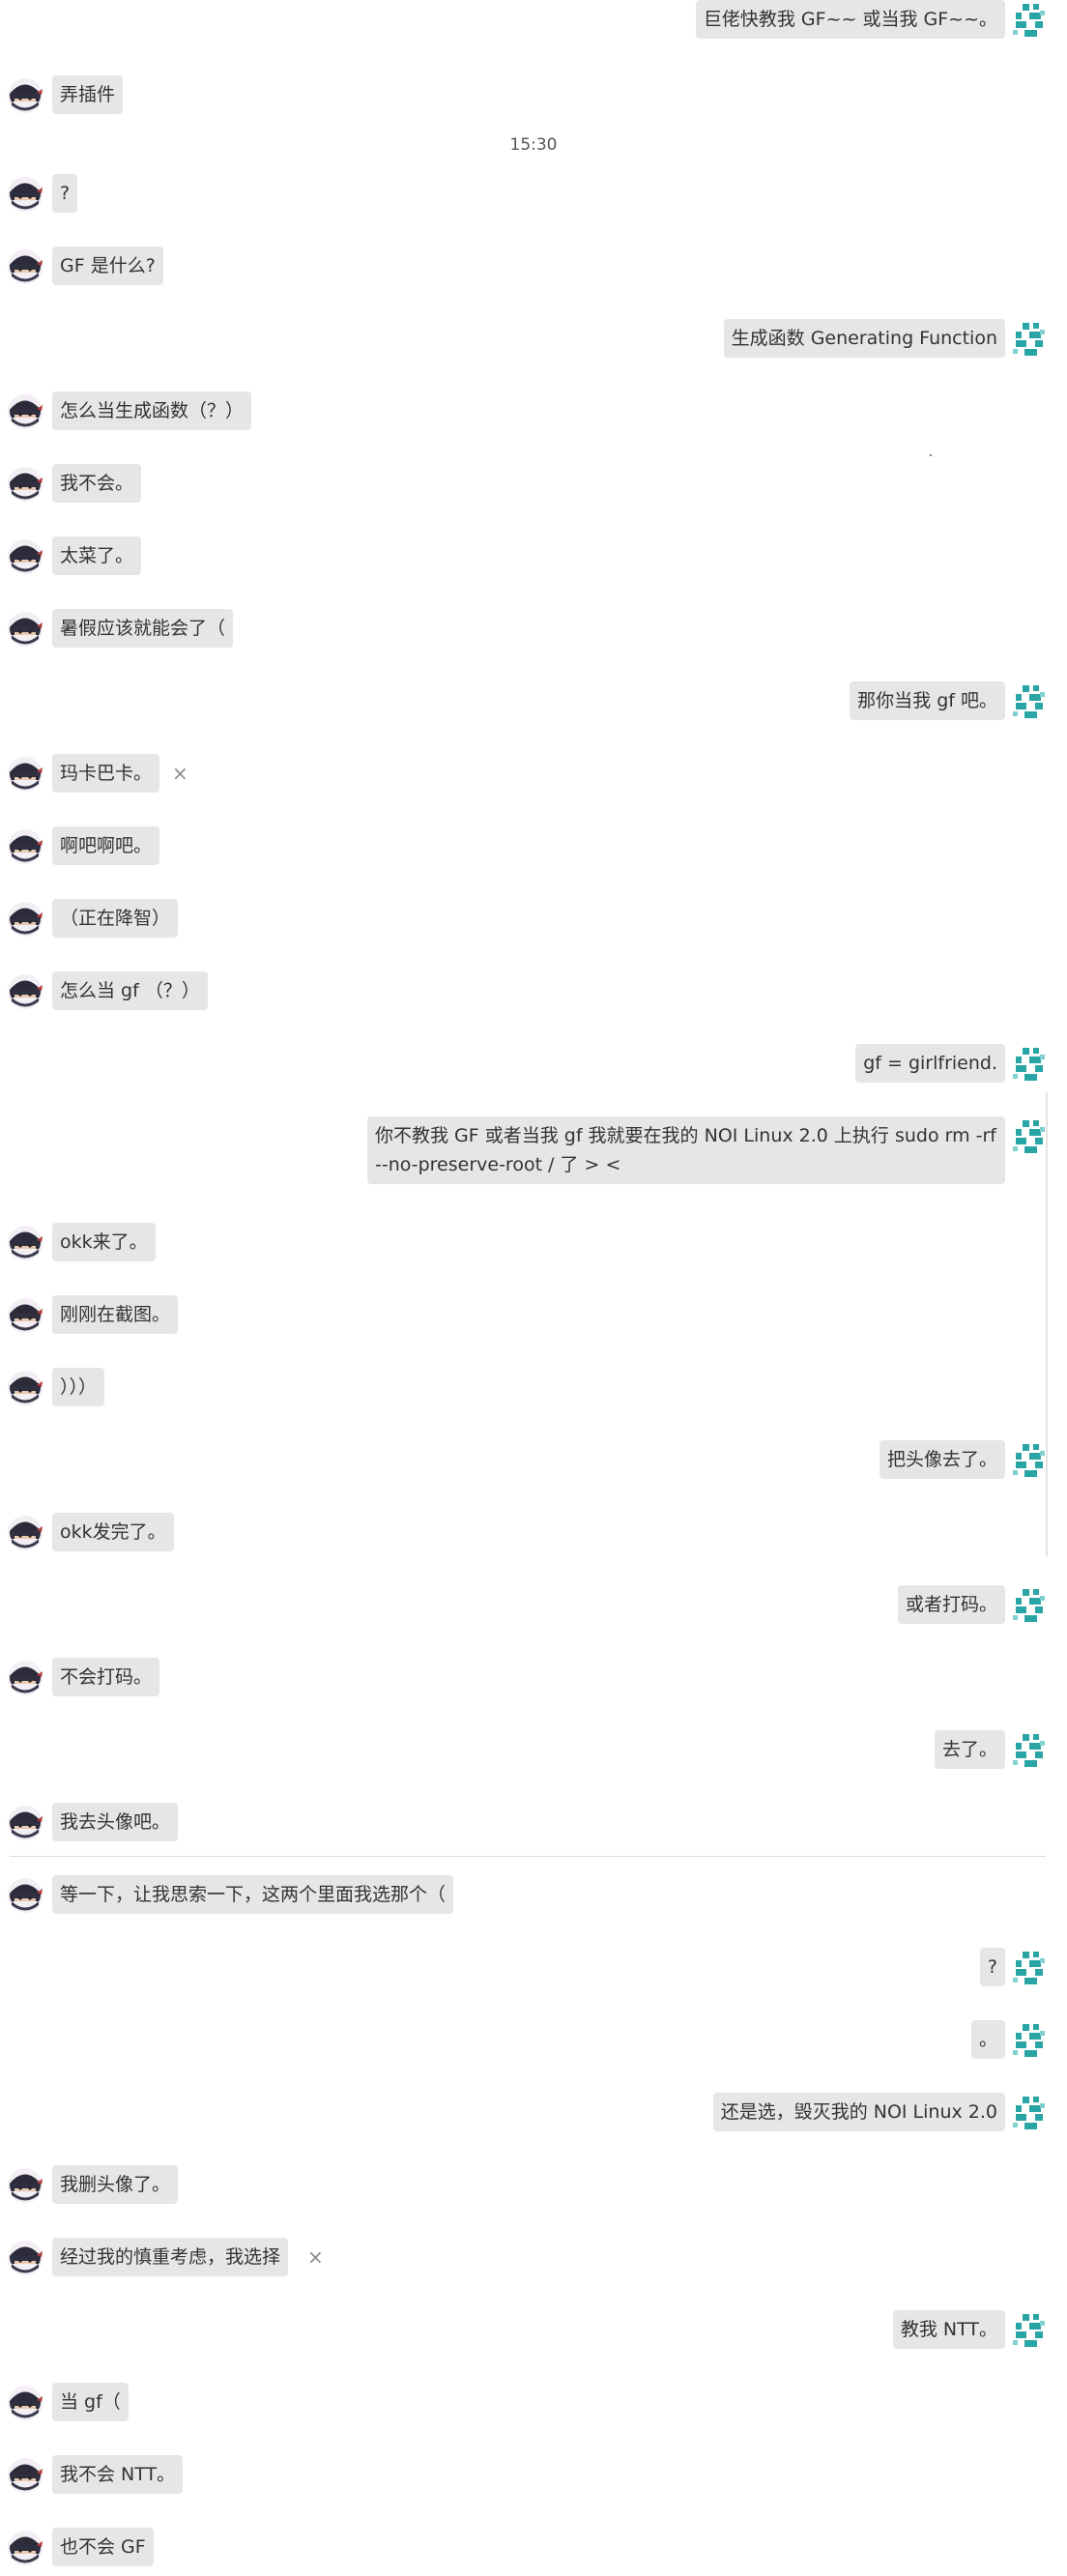 The image size is (1067, 2576). What do you see at coordinates (951, 1604) in the screenshot?
I see `message-bubble: 或者打码。` at bounding box center [951, 1604].